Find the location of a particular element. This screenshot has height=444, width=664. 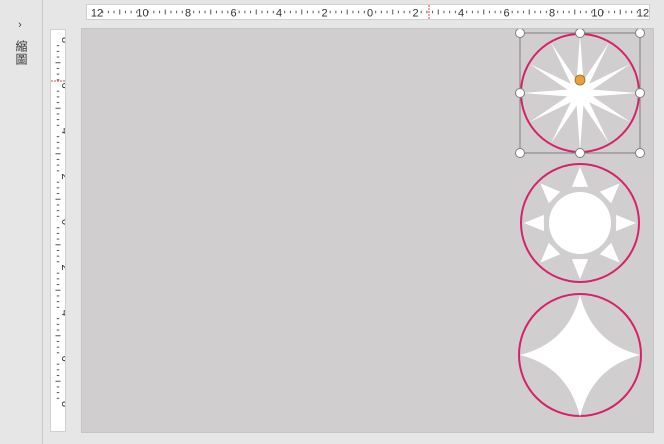

vertical-ruler: 8 6 4 2 0 2 4 6 8 is located at coordinates (60, 230).